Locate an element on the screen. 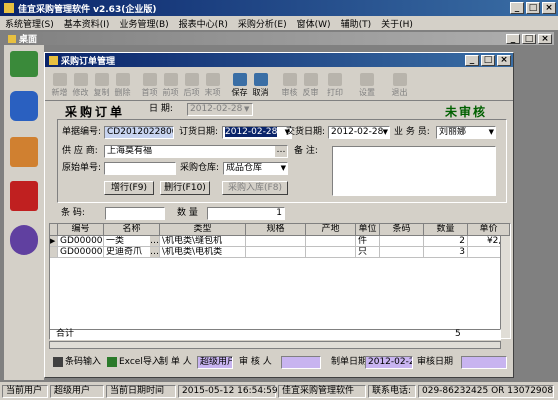  menu-about: 关于(H) is located at coordinates (397, 23).